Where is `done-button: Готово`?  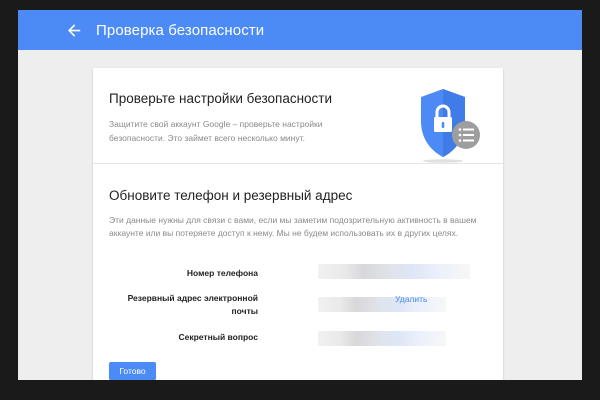 done-button: Готово is located at coordinates (132, 371).